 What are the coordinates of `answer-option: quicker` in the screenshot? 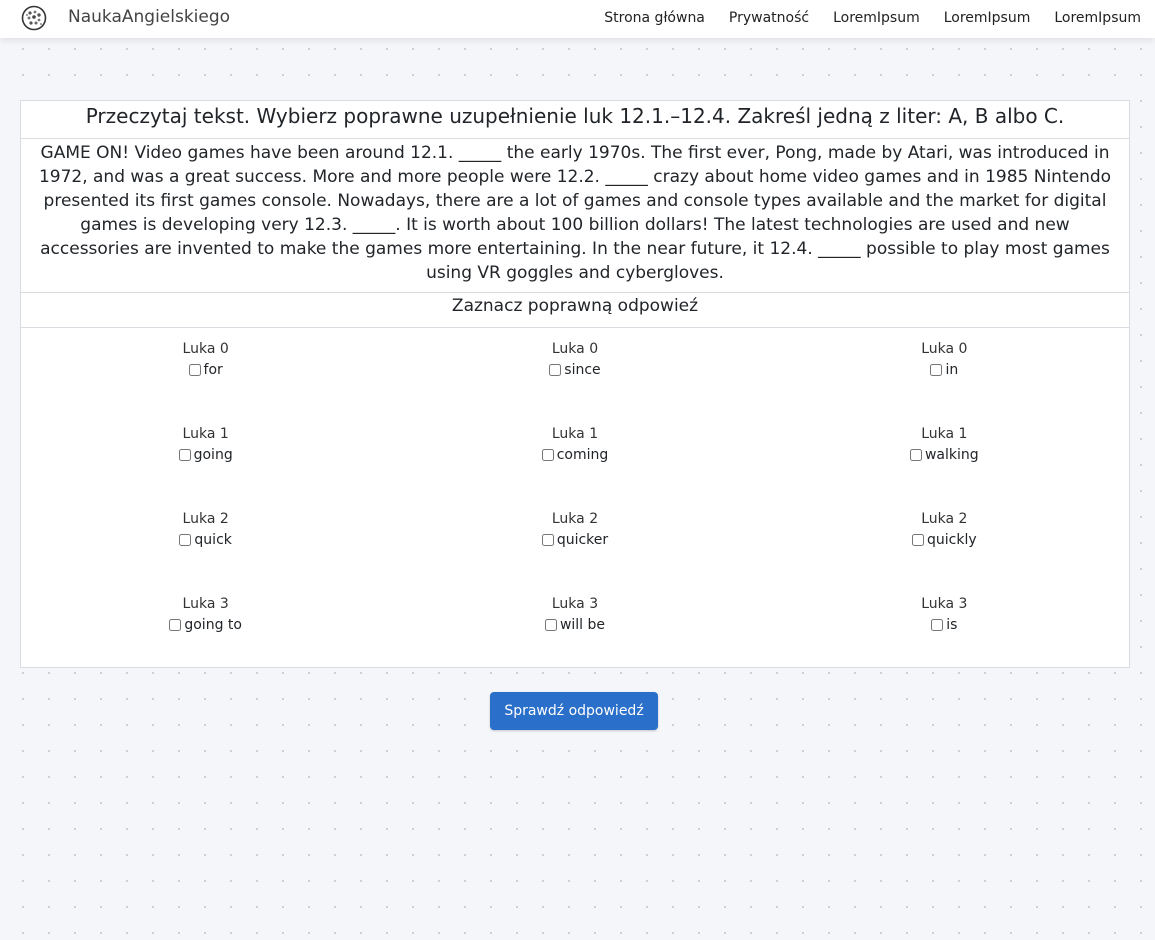 It's located at (574, 540).